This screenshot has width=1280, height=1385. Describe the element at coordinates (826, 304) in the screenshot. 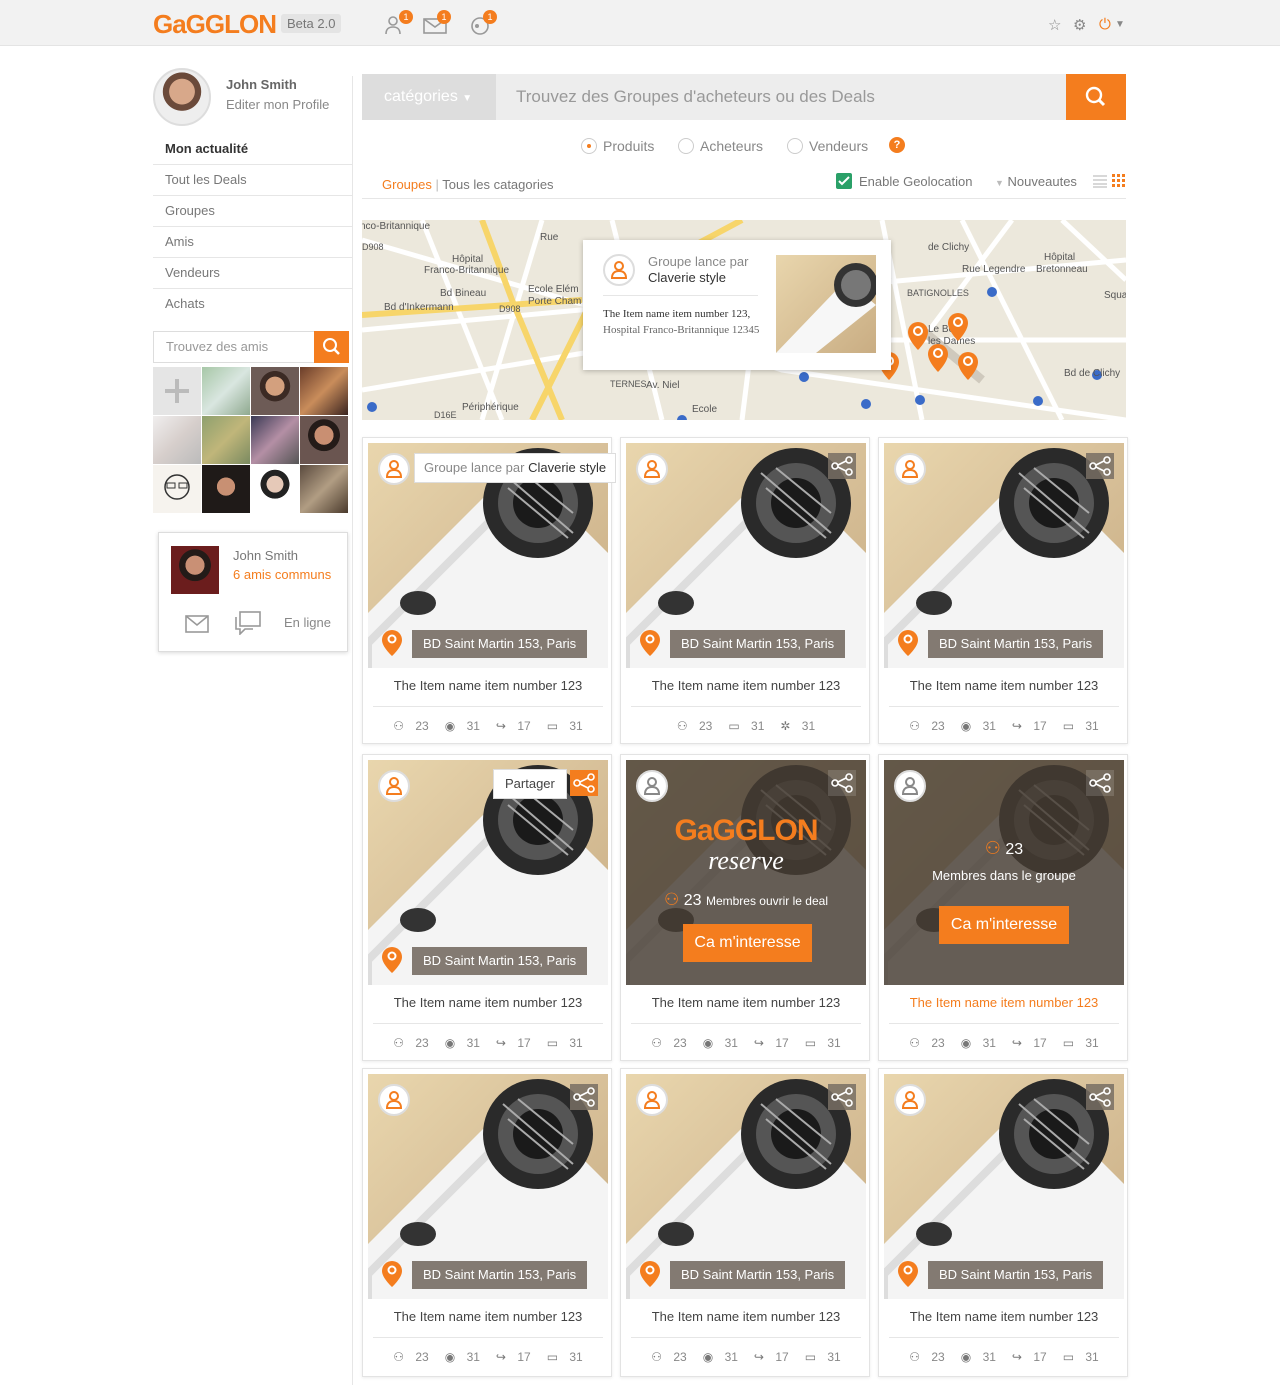

I see `map-popup-image` at that location.